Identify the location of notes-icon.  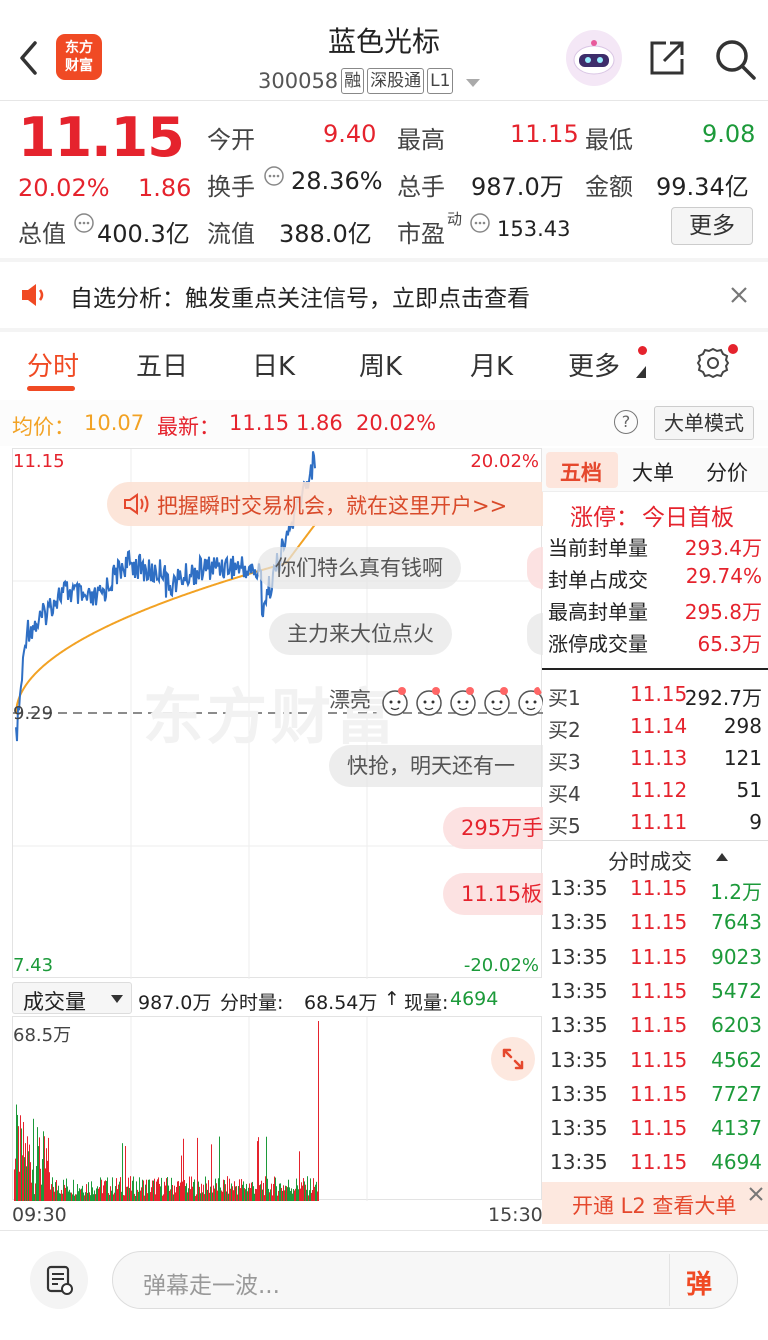
(59, 1280).